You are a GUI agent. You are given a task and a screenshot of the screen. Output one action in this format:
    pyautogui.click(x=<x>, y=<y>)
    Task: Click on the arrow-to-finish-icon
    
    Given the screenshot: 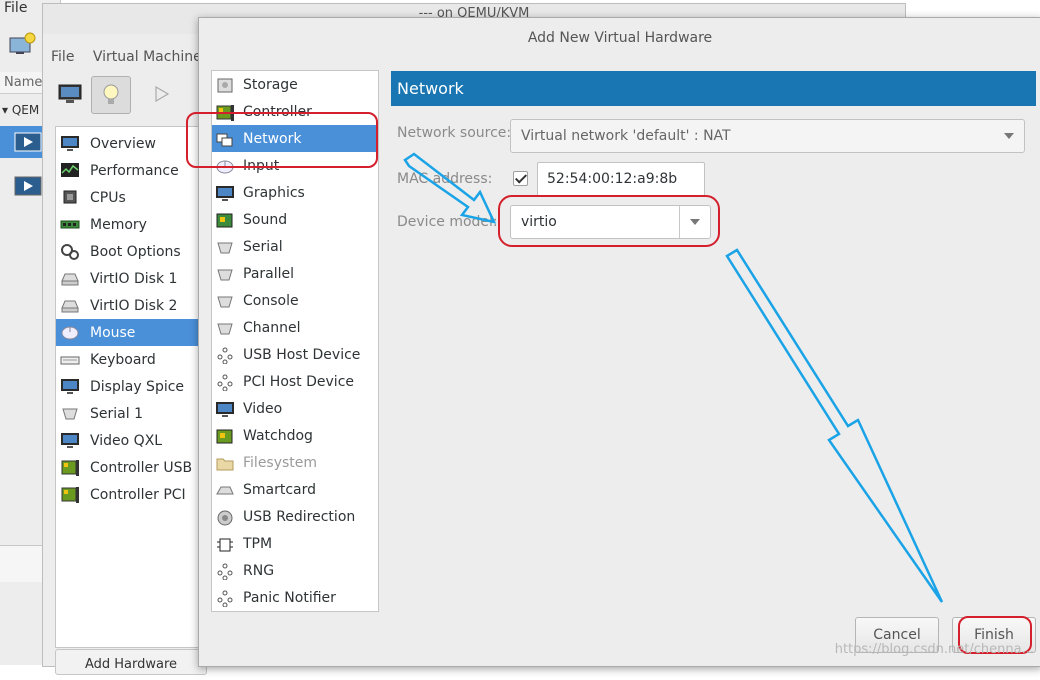 What is the action you would take?
    pyautogui.click(x=834, y=425)
    